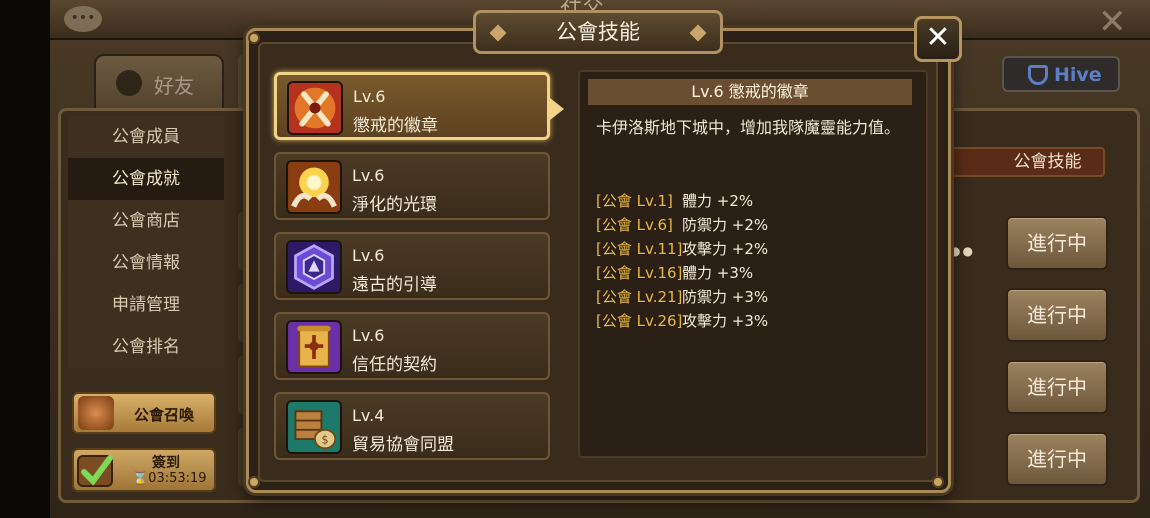 The image size is (1150, 518). Describe the element at coordinates (174, 86) in the screenshot. I see `tab-friends-label: 好友` at that location.